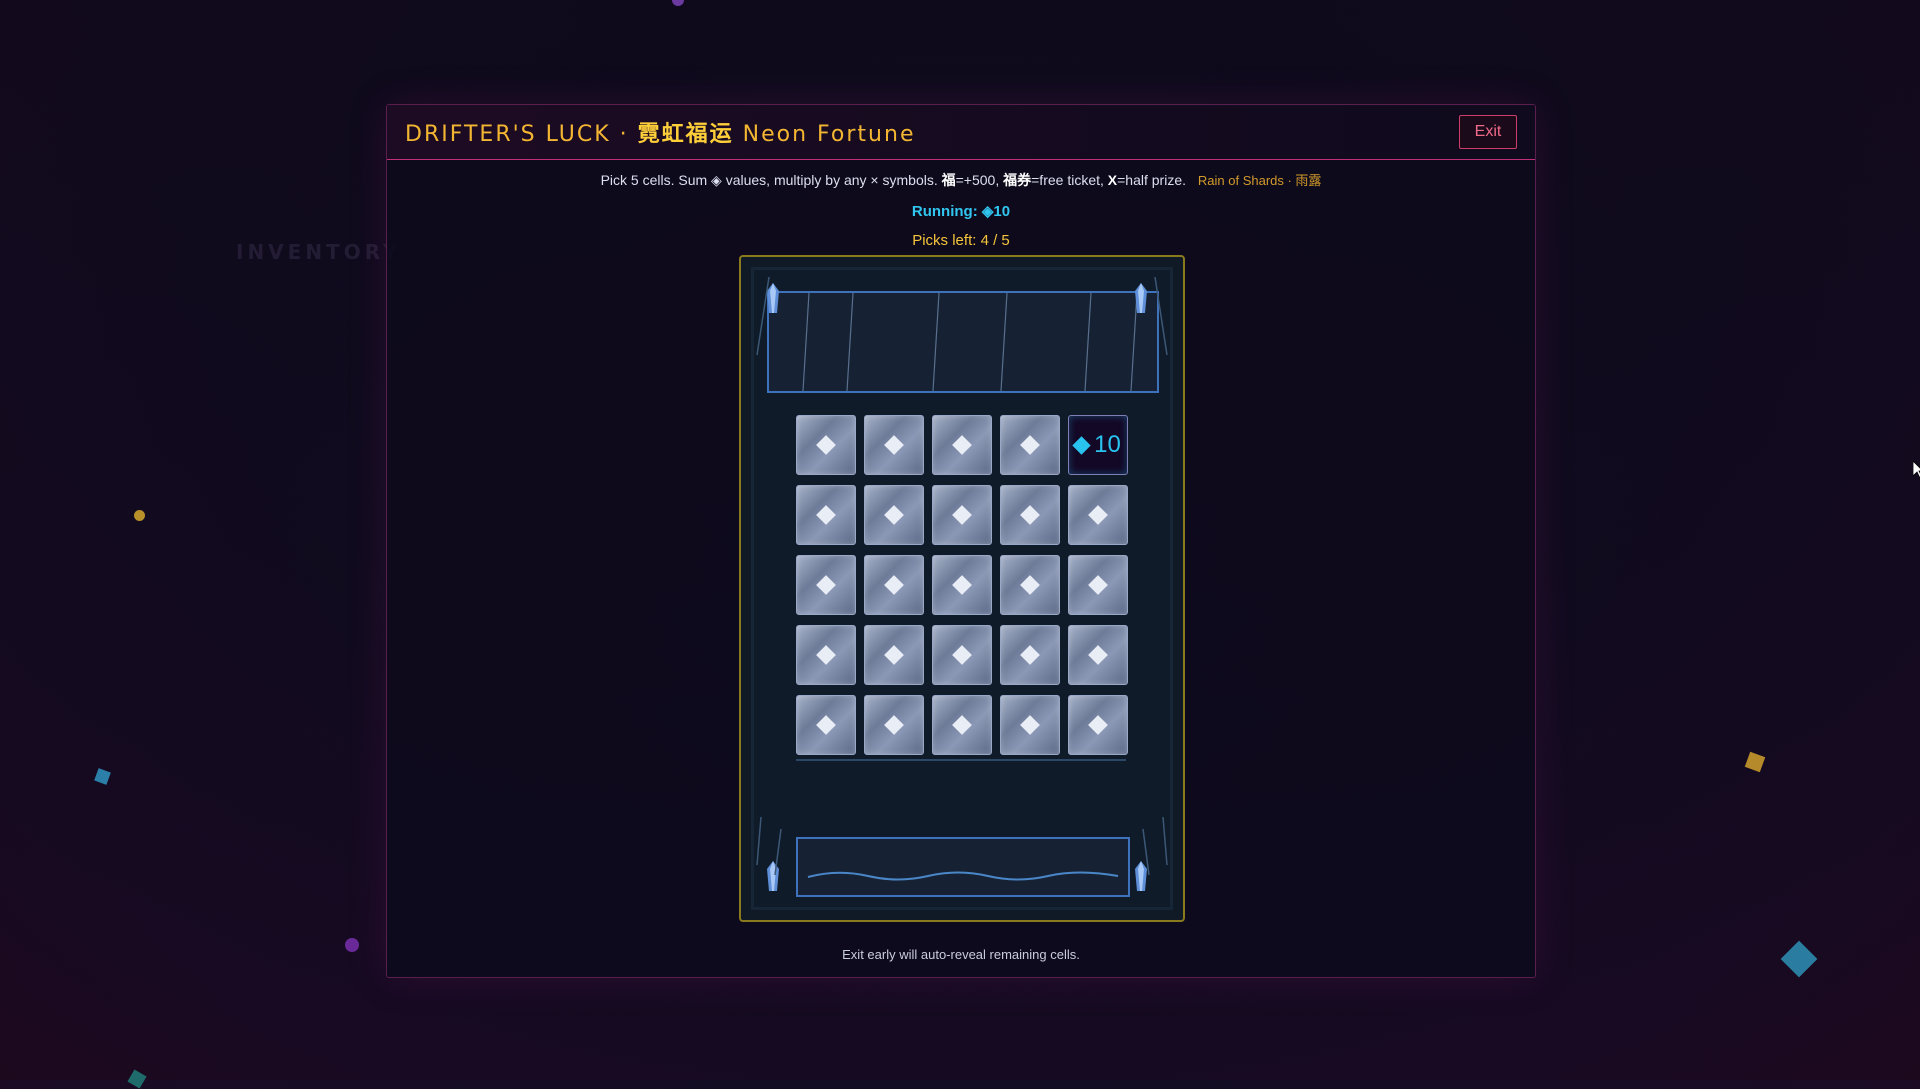 This screenshot has height=1089, width=1920. I want to click on rules-part: =+500,, so click(979, 180).